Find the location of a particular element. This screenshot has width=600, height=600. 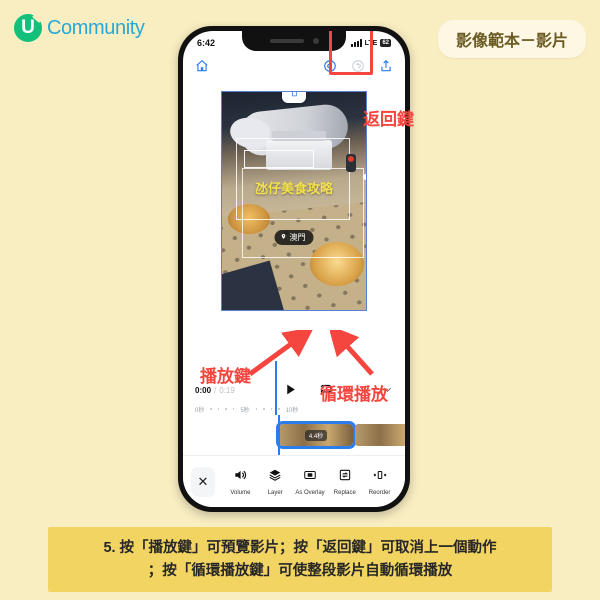

caption-line-1: 5. 按「播放鍵」可預覽影片；按「返回鍵」可取消上一個動作 is located at coordinates (300, 548).